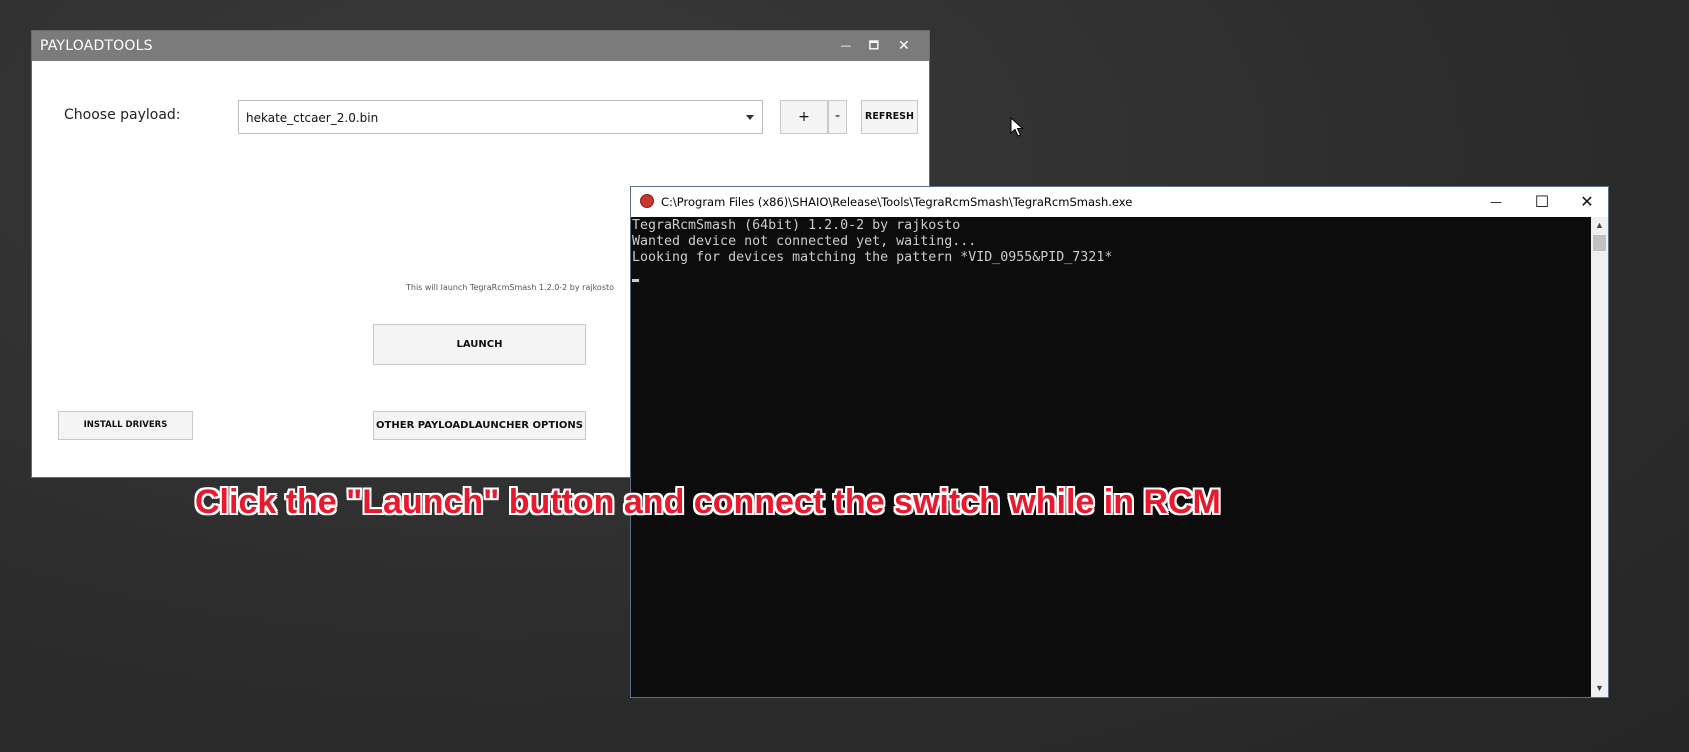  Describe the element at coordinates (96, 46) in the screenshot. I see `window-title: PAYLOADTOOLS` at that location.